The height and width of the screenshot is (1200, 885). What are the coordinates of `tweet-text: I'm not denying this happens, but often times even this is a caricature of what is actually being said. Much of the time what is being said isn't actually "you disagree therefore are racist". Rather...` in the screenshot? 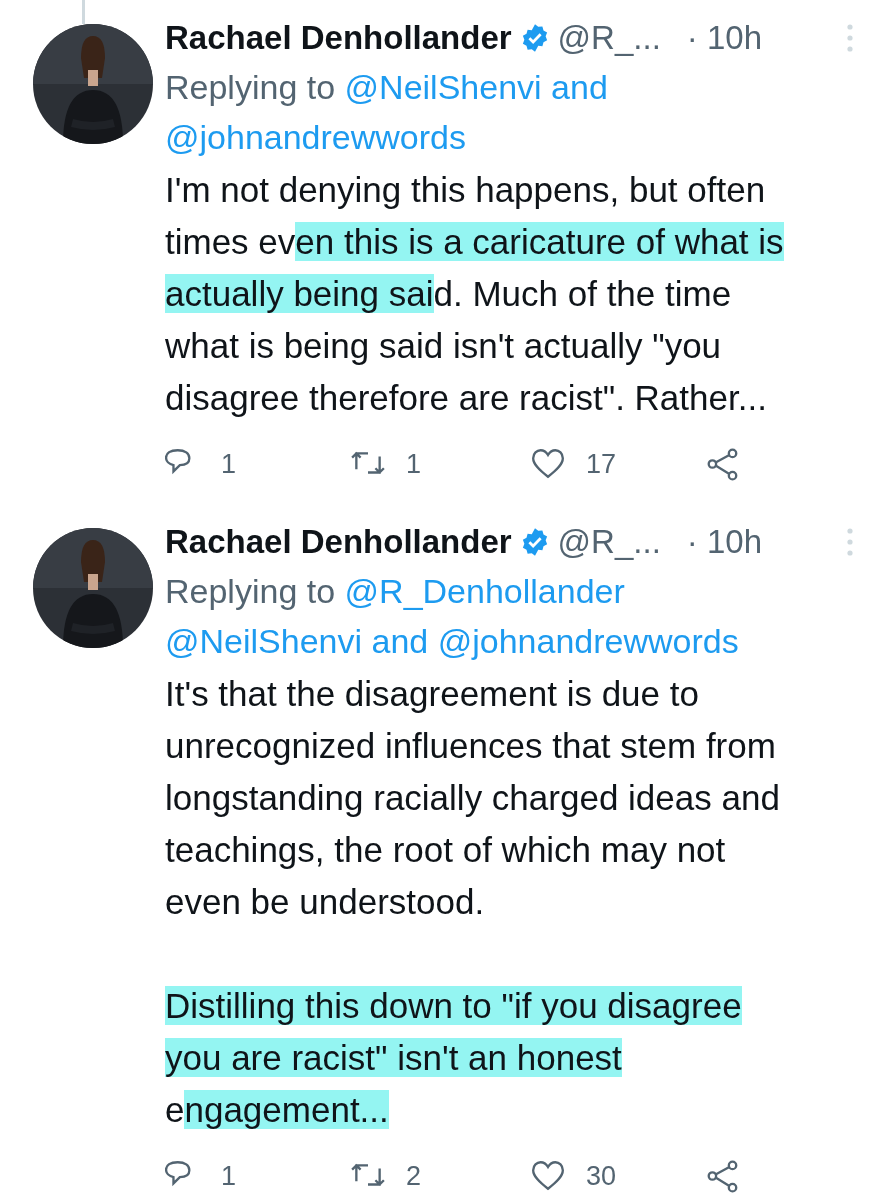 It's located at (475, 294).